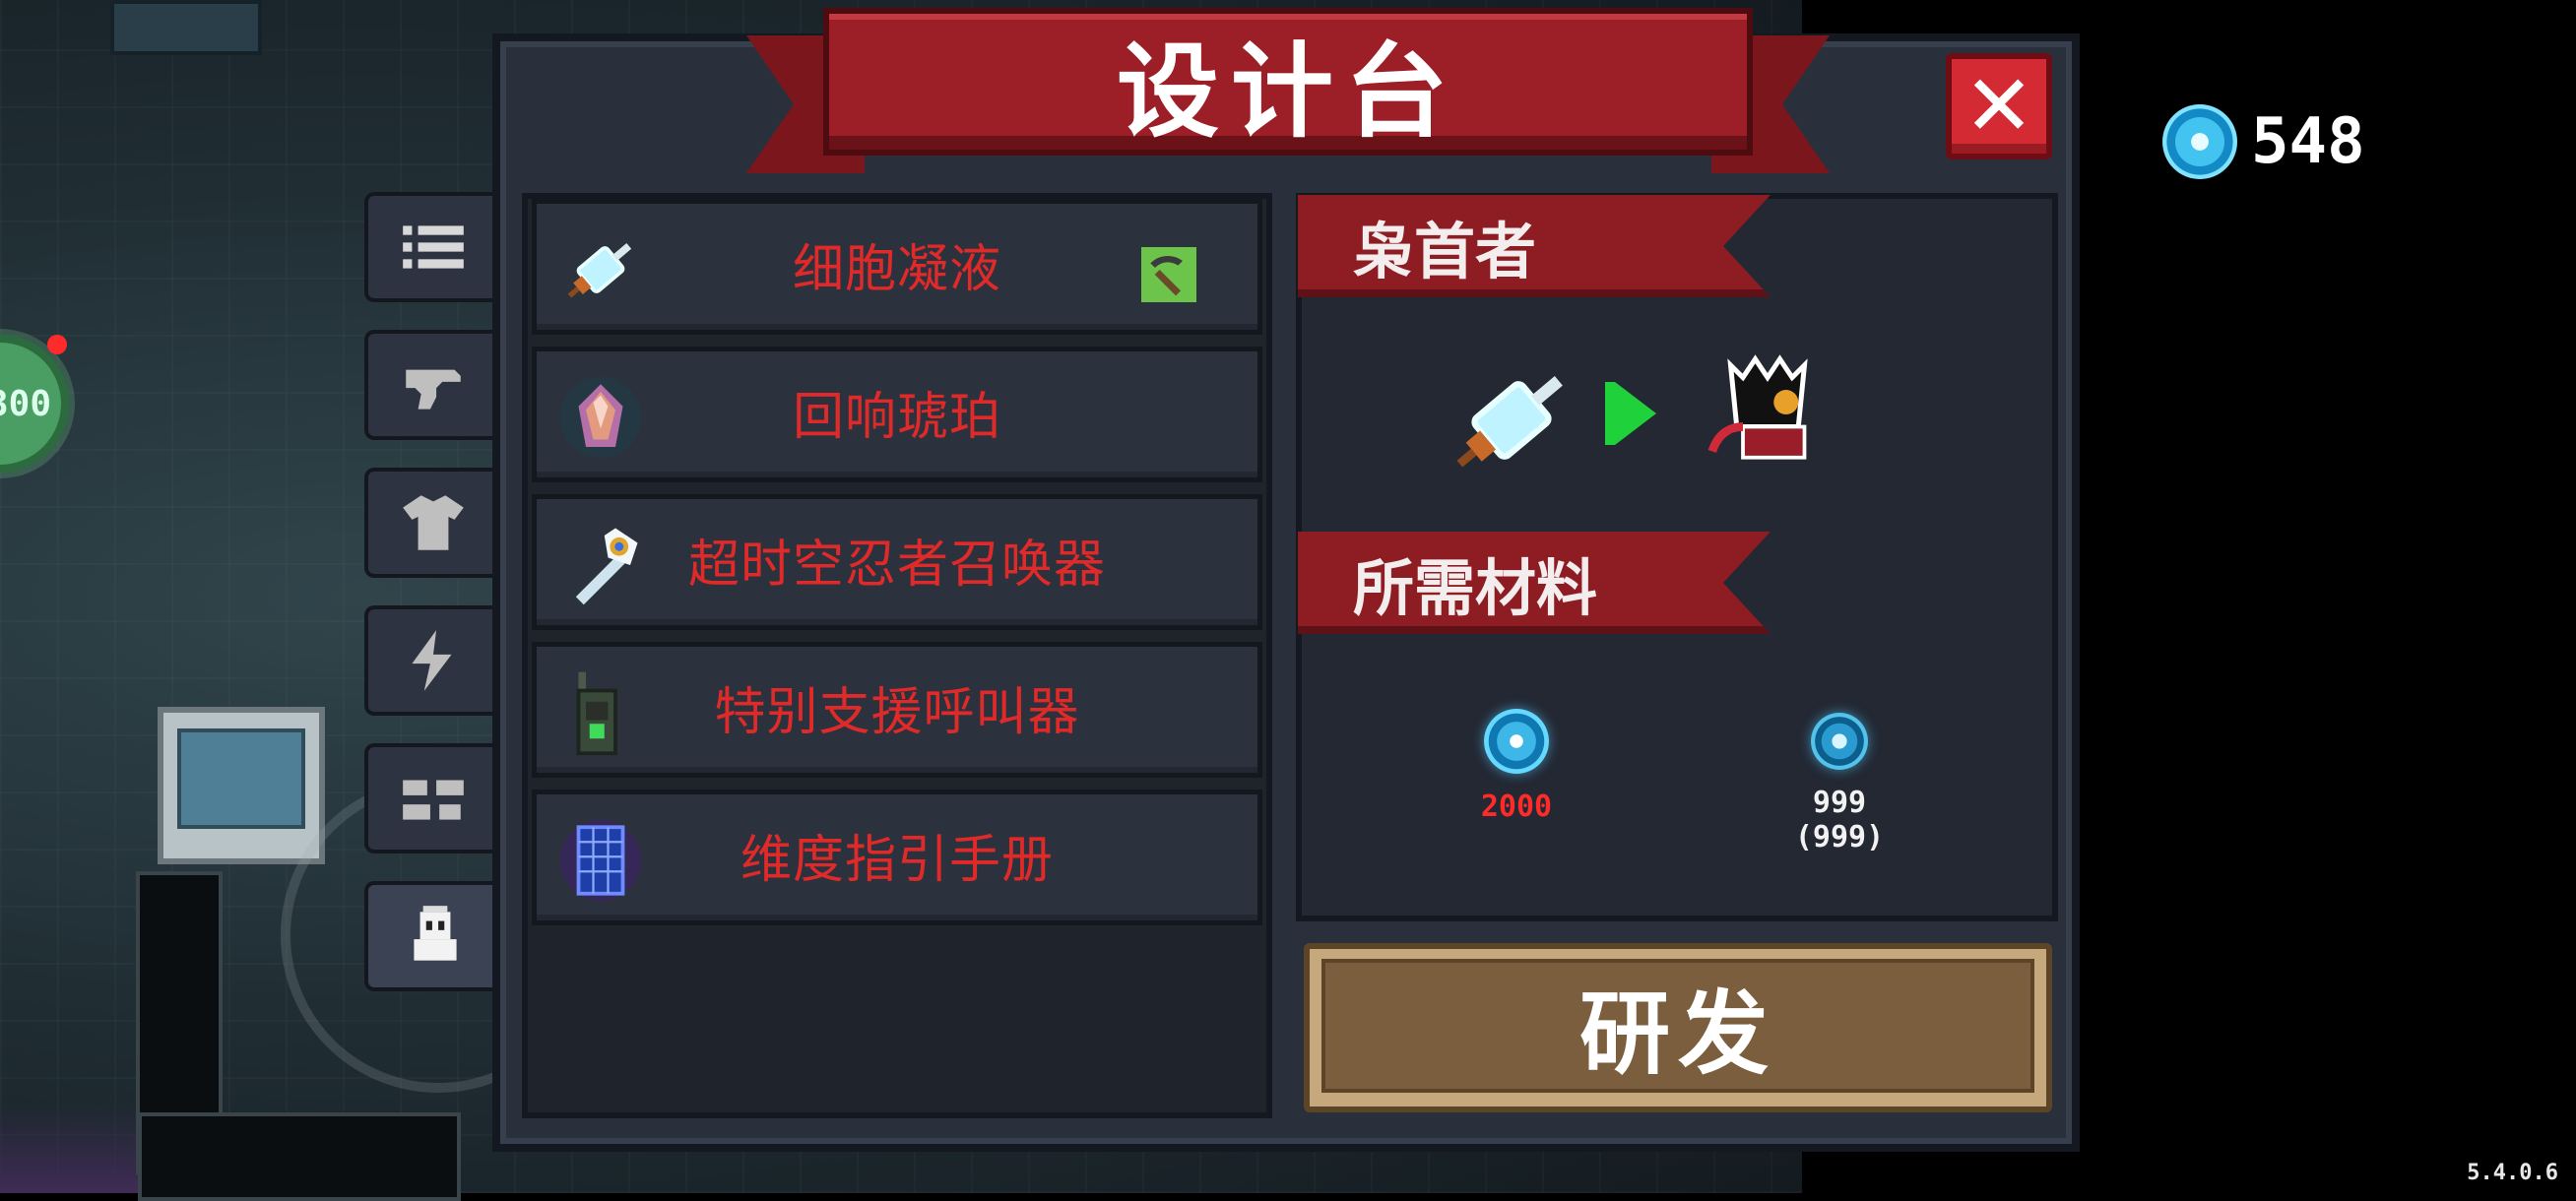 The width and height of the screenshot is (2576, 1201). I want to click on close-icon: ✕, so click(1999, 106).